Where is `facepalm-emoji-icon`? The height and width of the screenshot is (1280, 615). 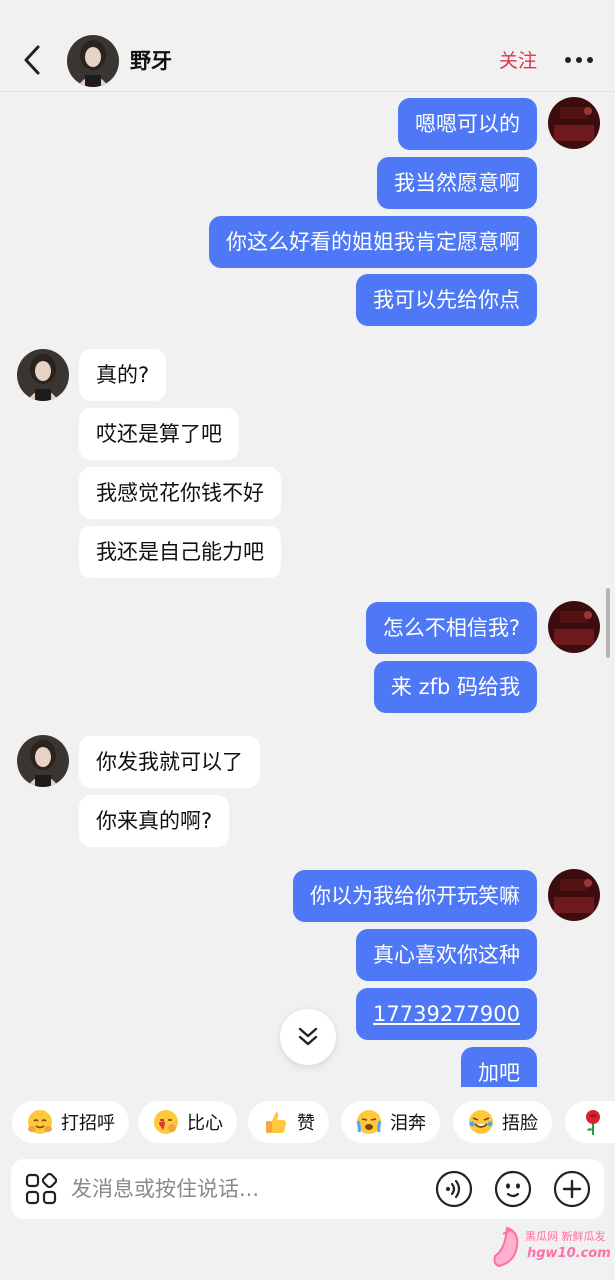 facepalm-emoji-icon is located at coordinates (481, 1122).